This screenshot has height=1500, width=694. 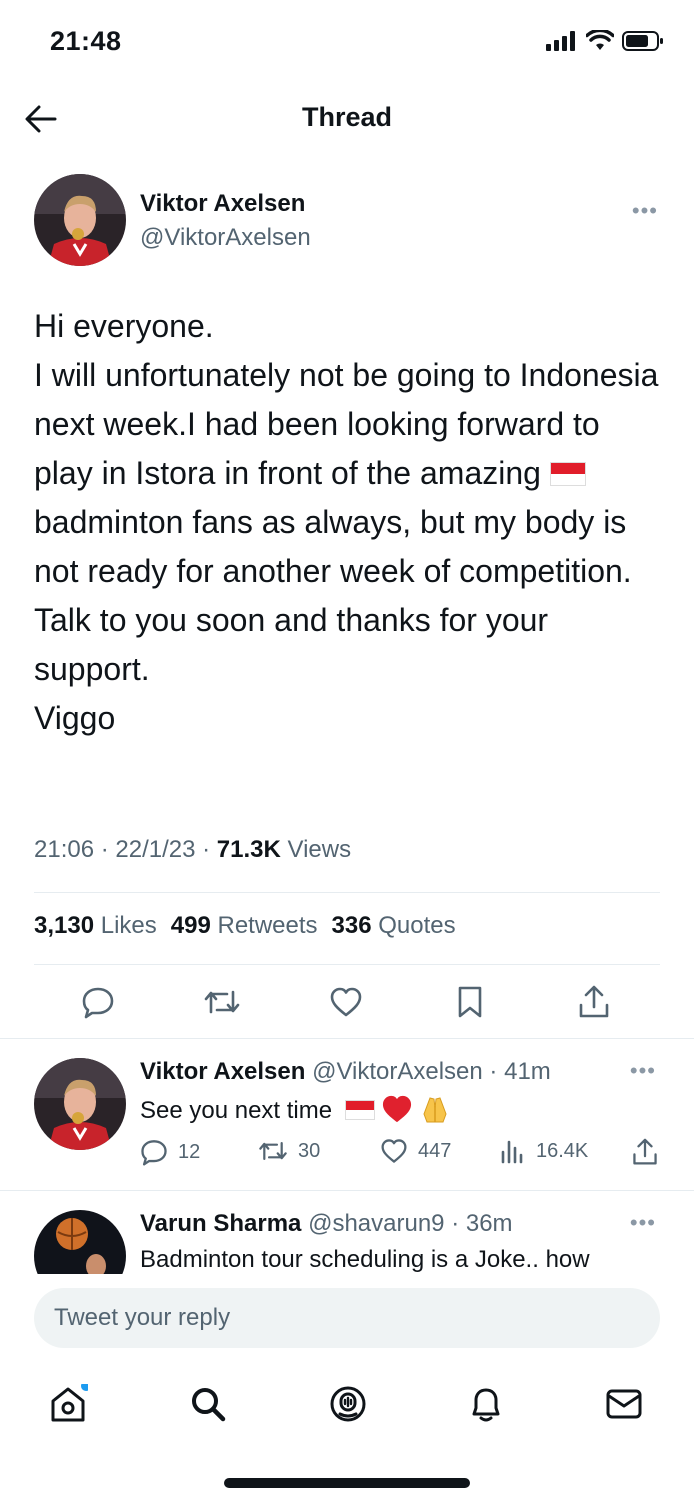 What do you see at coordinates (222, 1071) in the screenshot?
I see `reply-author-name: Viktor Axelsen` at bounding box center [222, 1071].